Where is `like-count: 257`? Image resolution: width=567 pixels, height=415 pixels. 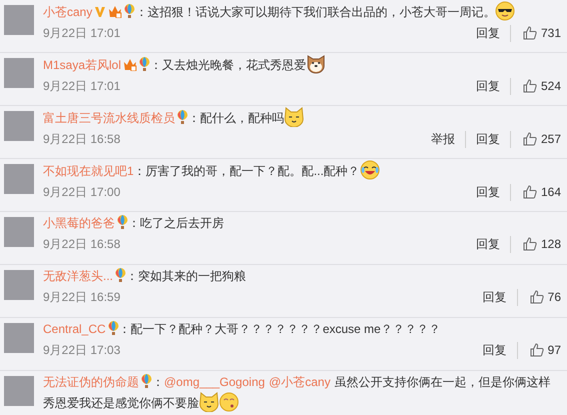 like-count: 257 is located at coordinates (550, 139).